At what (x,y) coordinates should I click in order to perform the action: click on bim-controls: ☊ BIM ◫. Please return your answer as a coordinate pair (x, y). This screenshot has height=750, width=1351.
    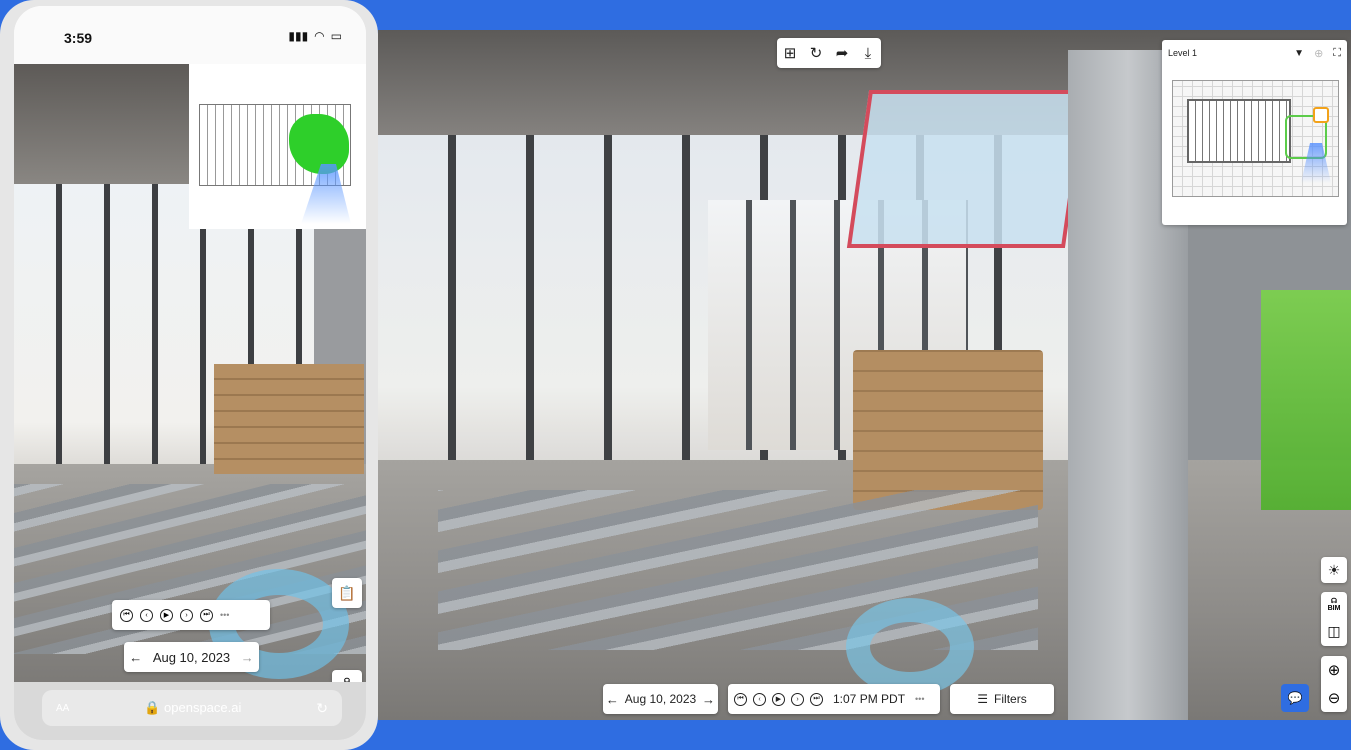
    Looking at the image, I should click on (1334, 619).